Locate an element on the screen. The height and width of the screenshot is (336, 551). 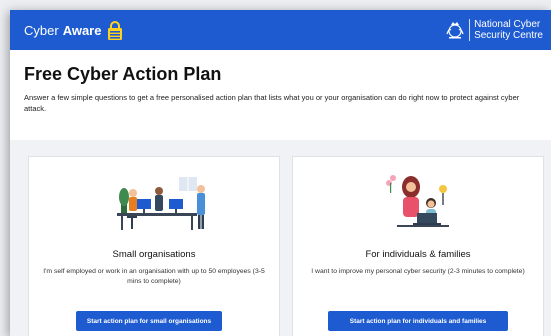
ncsc-text: National Cyber Security Centre is located at coordinates (506, 30).